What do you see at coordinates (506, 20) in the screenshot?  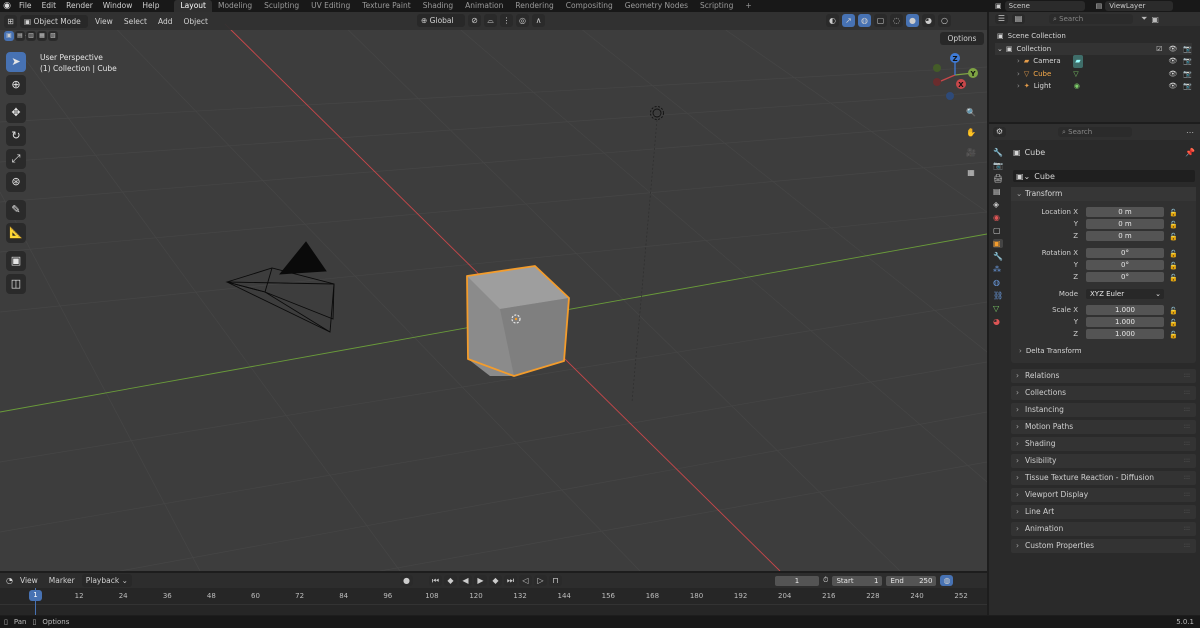 I see `snap-target-icon: ⋮` at bounding box center [506, 20].